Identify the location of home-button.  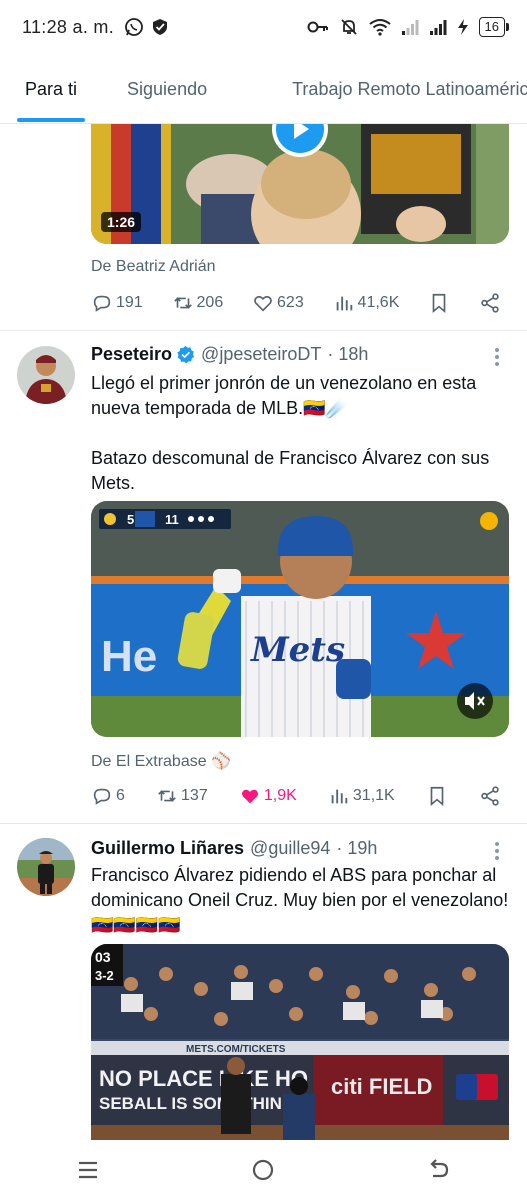
(263, 1170).